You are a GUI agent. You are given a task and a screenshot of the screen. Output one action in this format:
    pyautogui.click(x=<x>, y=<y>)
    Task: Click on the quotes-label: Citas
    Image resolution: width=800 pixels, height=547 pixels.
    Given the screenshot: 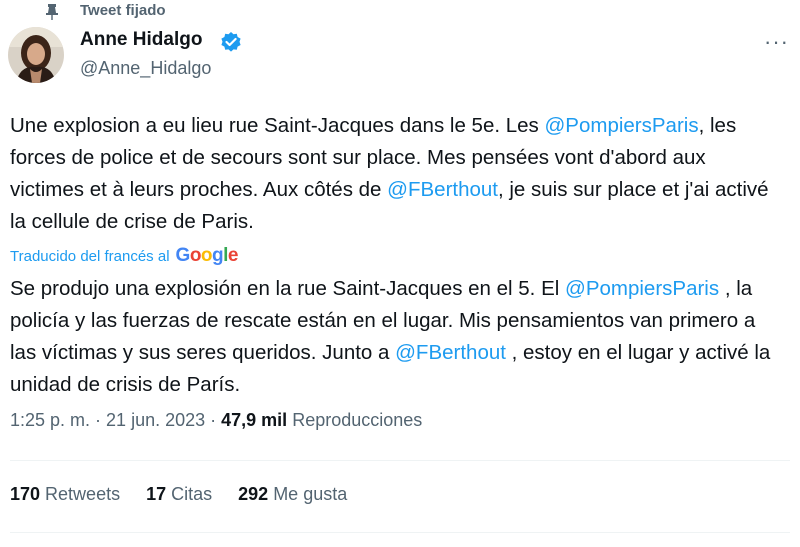 What is the action you would take?
    pyautogui.click(x=189, y=494)
    